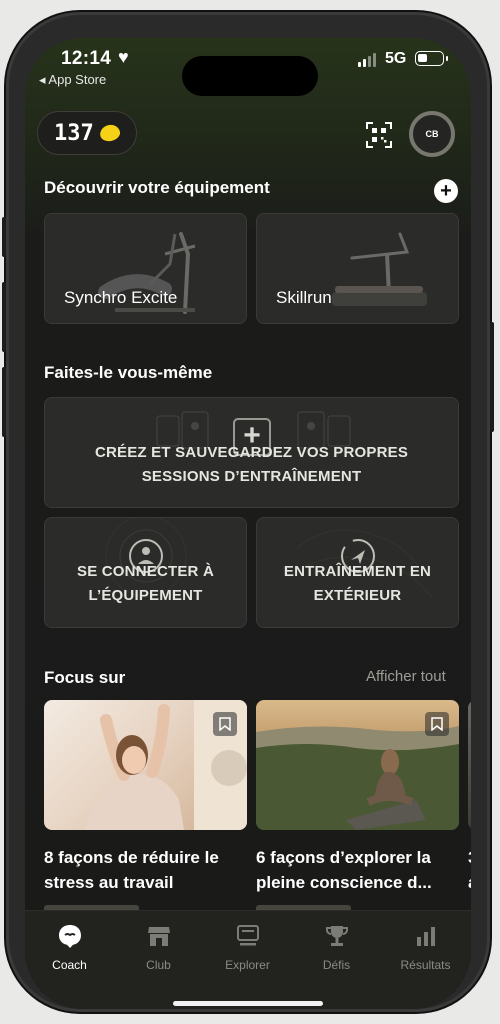 The width and height of the screenshot is (500, 1024). What do you see at coordinates (247, 965) in the screenshot?
I see `tab-label: Explorer` at bounding box center [247, 965].